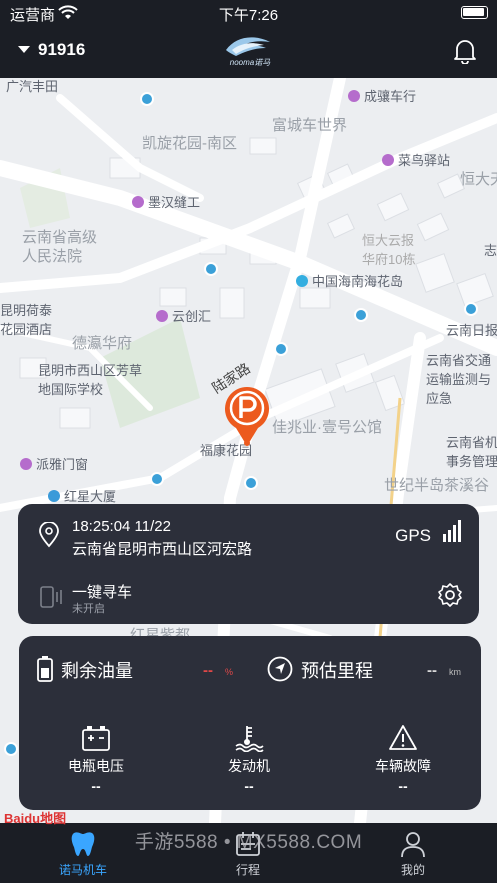 This screenshot has width=497, height=883. What do you see at coordinates (412, 870) in the screenshot?
I see `tab-label: 我的` at bounding box center [412, 870].